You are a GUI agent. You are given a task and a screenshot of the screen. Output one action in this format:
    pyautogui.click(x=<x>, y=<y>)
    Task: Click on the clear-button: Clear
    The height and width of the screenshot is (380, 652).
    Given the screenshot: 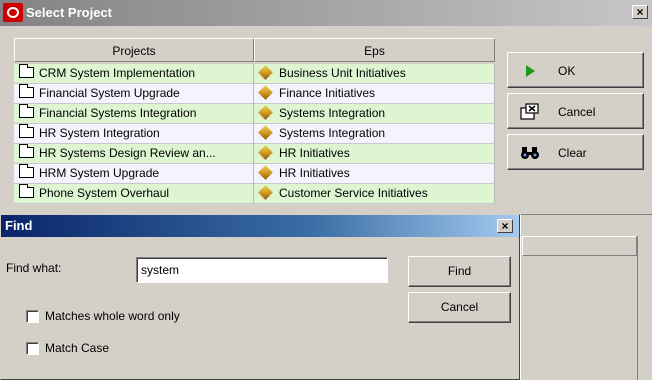 What is the action you would take?
    pyautogui.click(x=575, y=152)
    